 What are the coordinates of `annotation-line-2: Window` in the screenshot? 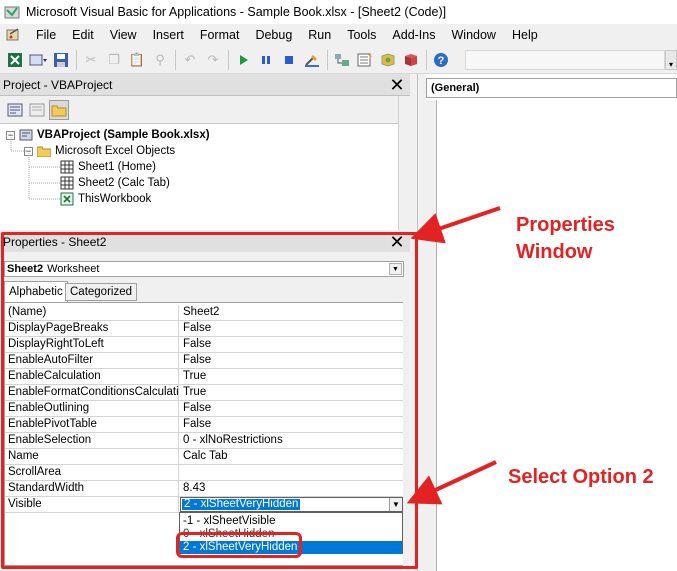 It's located at (554, 252).